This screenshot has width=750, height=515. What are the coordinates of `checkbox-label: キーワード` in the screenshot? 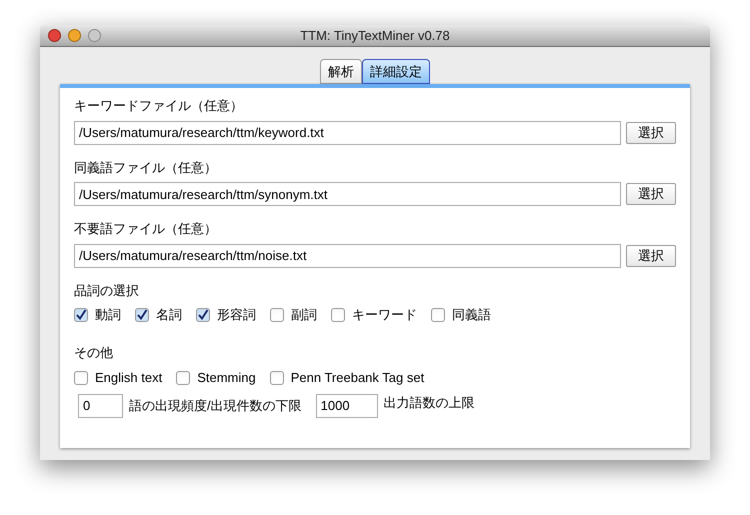 It's located at (384, 315).